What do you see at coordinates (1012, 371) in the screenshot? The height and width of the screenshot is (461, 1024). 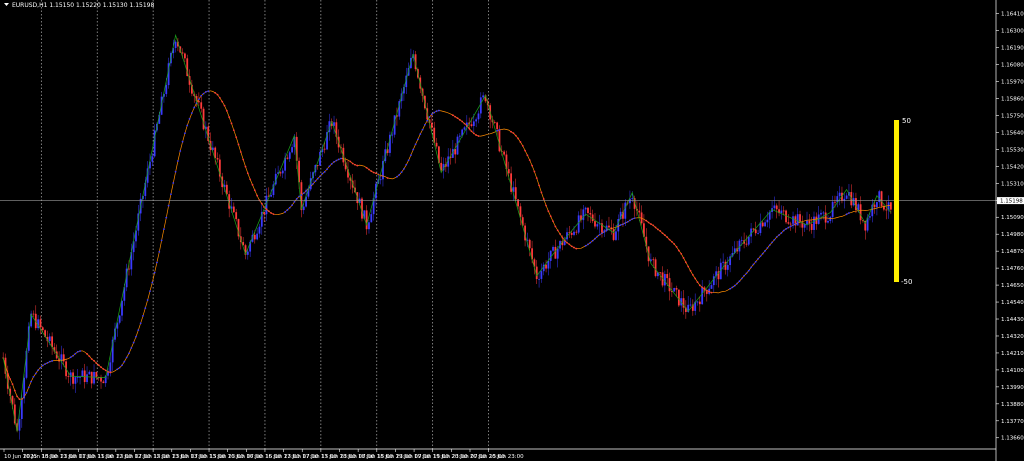 I see `price-tick-label: 1.14100` at bounding box center [1012, 371].